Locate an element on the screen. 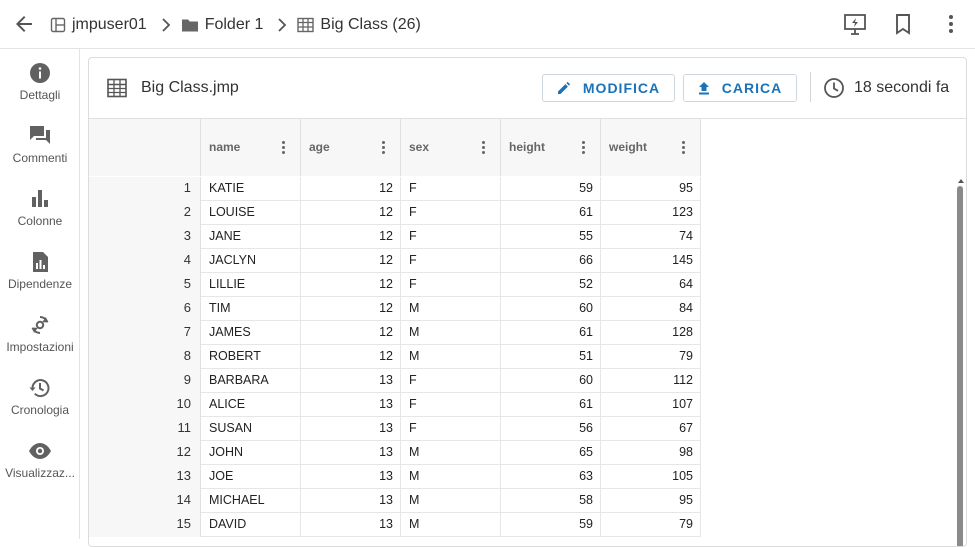 The height and width of the screenshot is (547, 975). table-cell-weight: 107 is located at coordinates (651, 405).